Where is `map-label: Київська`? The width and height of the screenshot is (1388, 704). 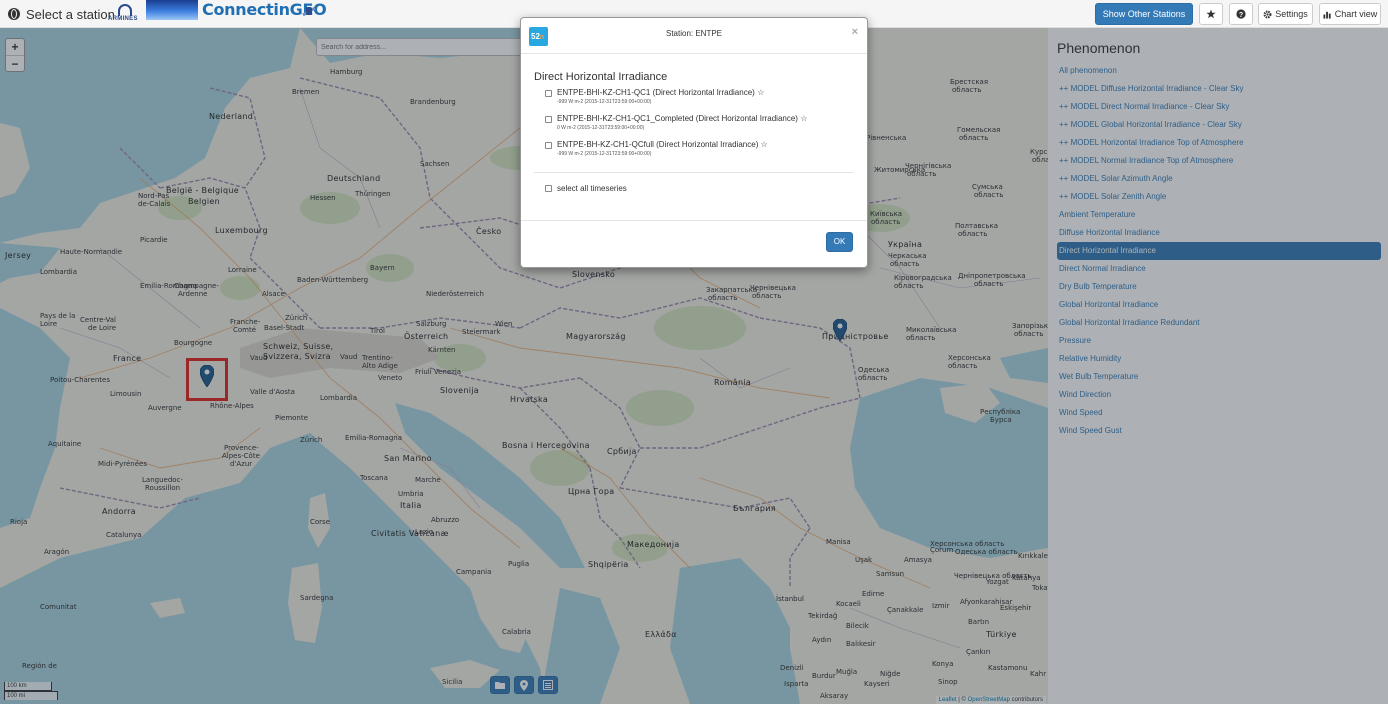 map-label: Київська is located at coordinates (886, 214).